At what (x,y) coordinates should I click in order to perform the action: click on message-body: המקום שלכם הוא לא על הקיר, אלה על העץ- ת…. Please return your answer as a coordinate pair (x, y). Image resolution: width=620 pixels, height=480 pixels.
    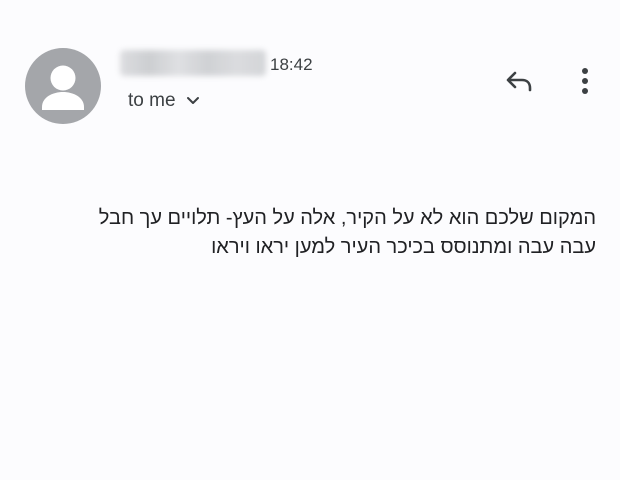
    Looking at the image, I should click on (318, 233).